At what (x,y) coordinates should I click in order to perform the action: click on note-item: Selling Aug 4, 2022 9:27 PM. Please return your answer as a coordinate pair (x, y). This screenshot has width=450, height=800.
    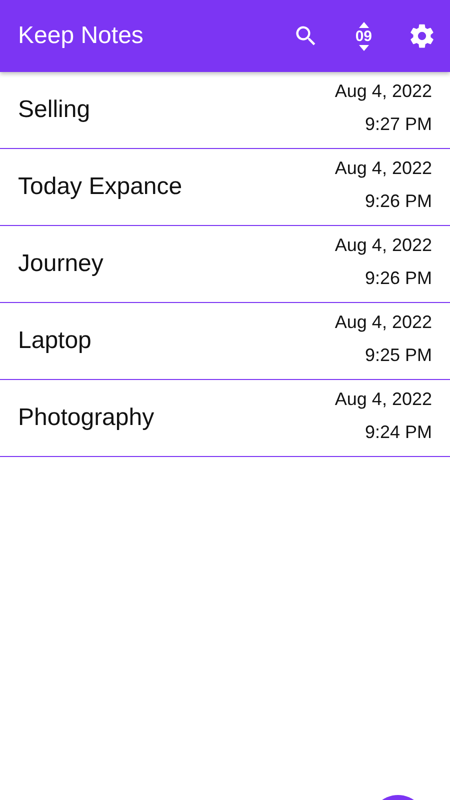
    Looking at the image, I should click on (225, 110).